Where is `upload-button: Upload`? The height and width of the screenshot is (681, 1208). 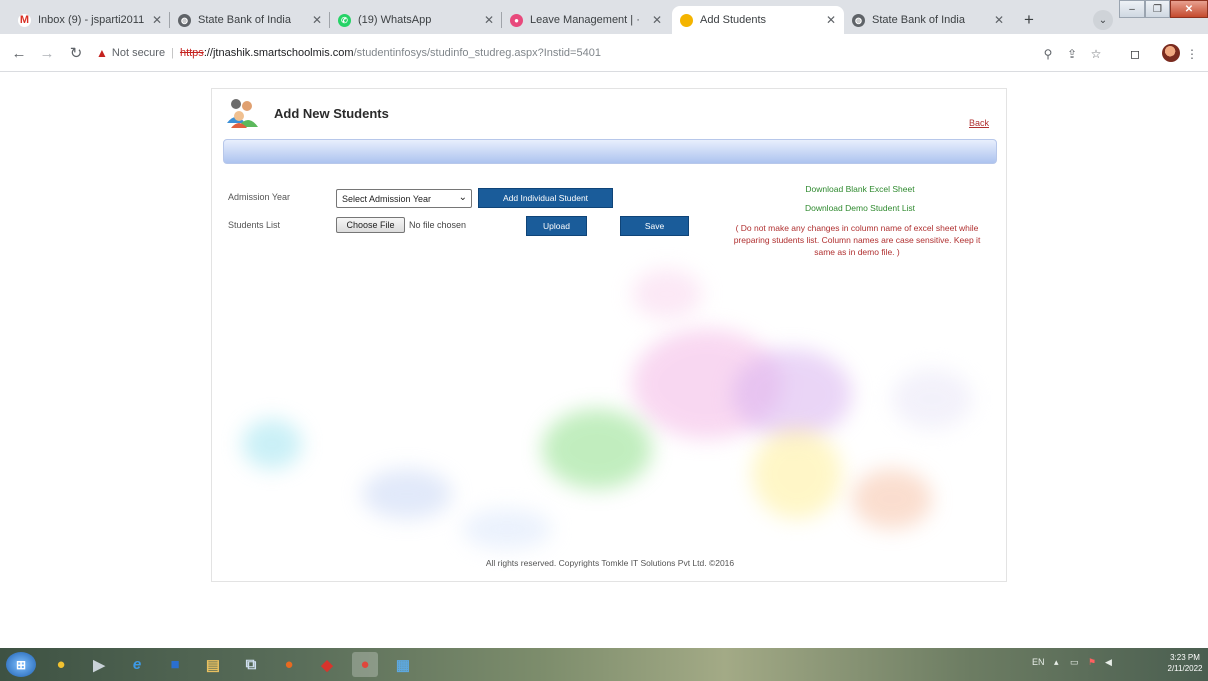
upload-button: Upload is located at coordinates (556, 226).